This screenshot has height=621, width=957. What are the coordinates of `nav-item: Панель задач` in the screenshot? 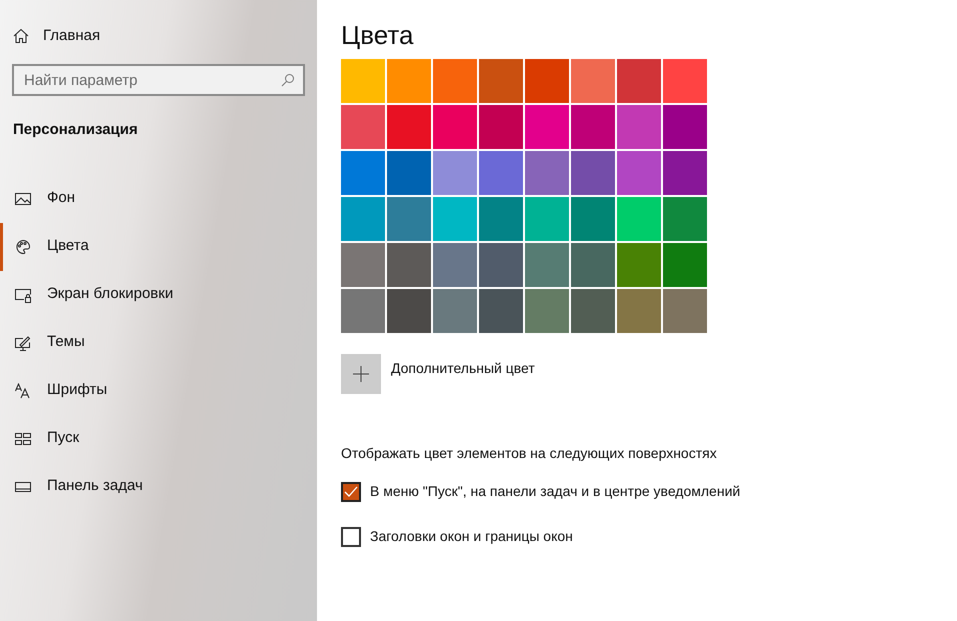 It's located at (158, 486).